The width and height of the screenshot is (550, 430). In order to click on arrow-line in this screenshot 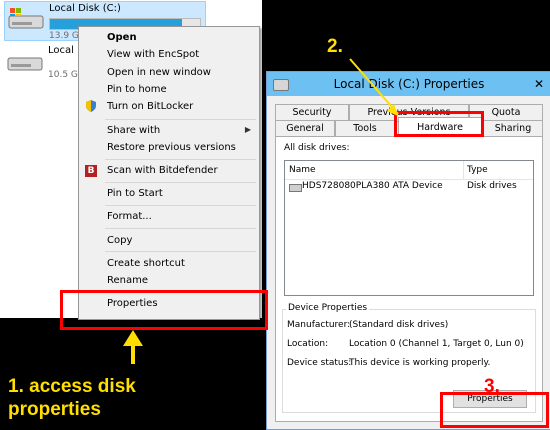, I will do `click(374, 86)`.